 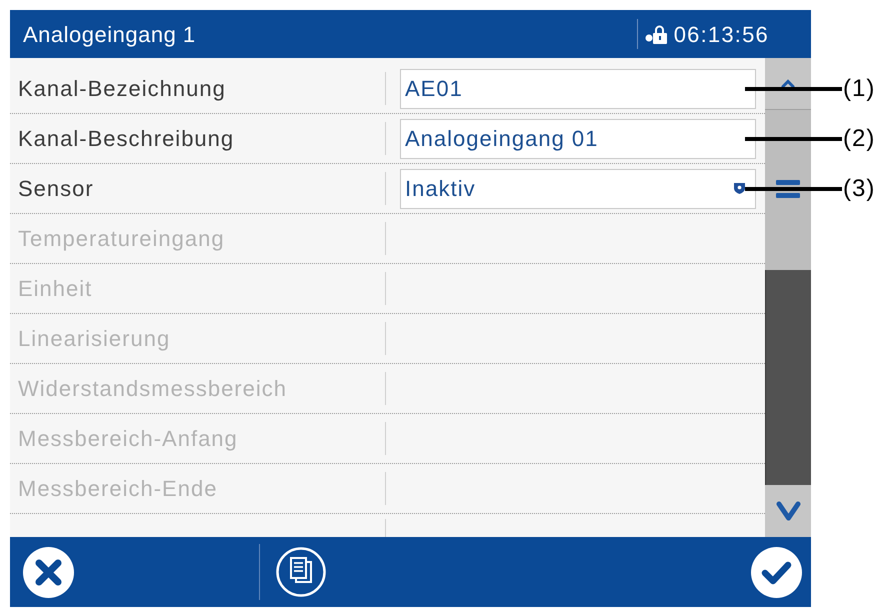 I want to click on field-label: Messbereich-Anfang, so click(x=128, y=439).